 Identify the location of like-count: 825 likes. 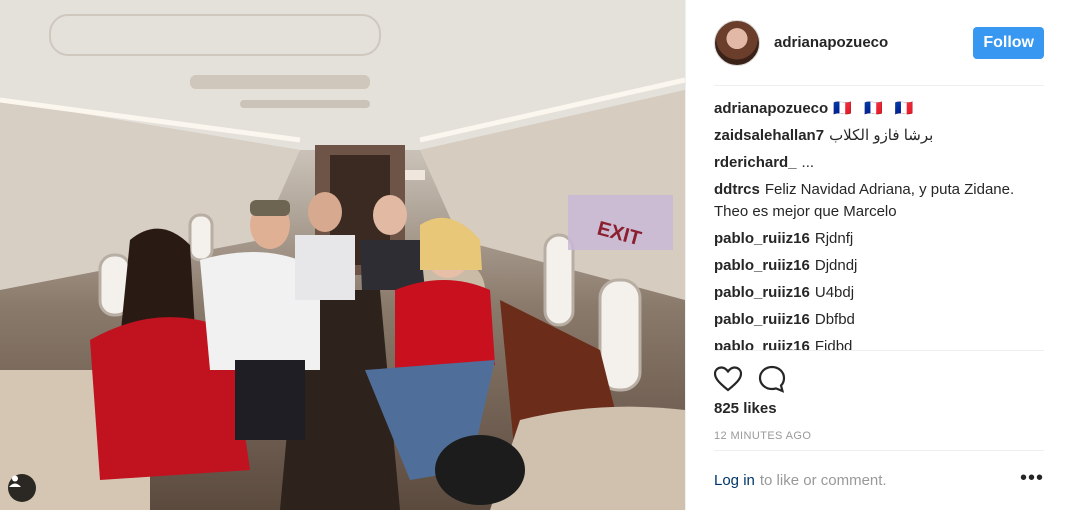
(745, 408).